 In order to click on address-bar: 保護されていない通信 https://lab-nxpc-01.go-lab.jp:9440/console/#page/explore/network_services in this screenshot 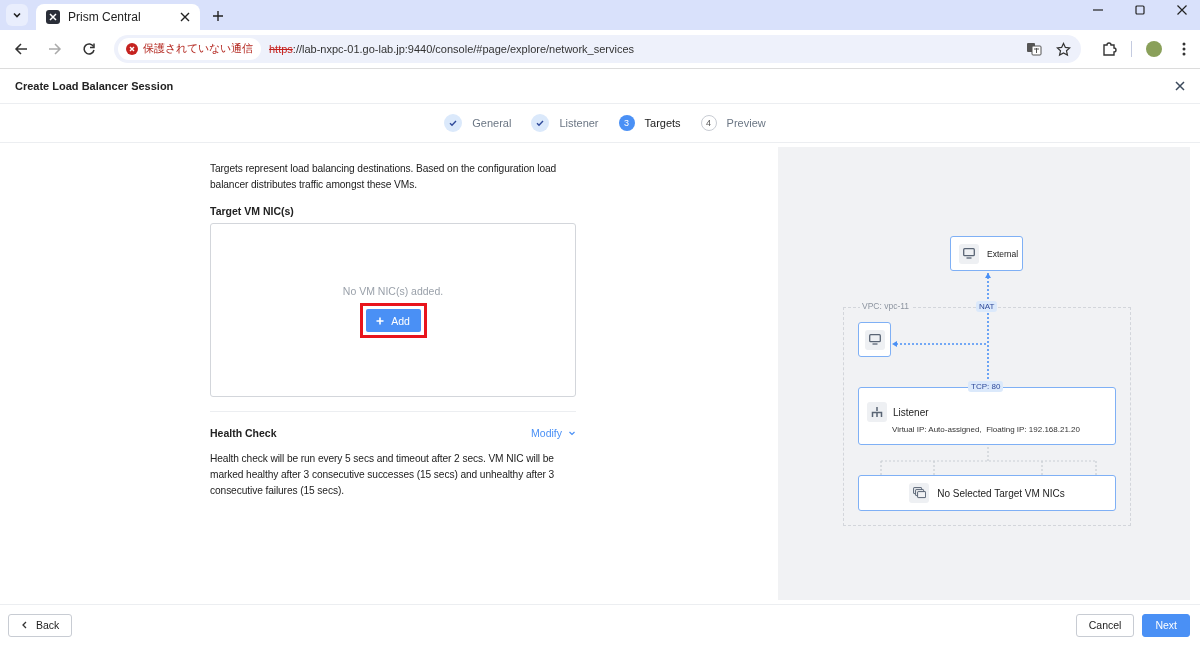, I will do `click(597, 49)`.